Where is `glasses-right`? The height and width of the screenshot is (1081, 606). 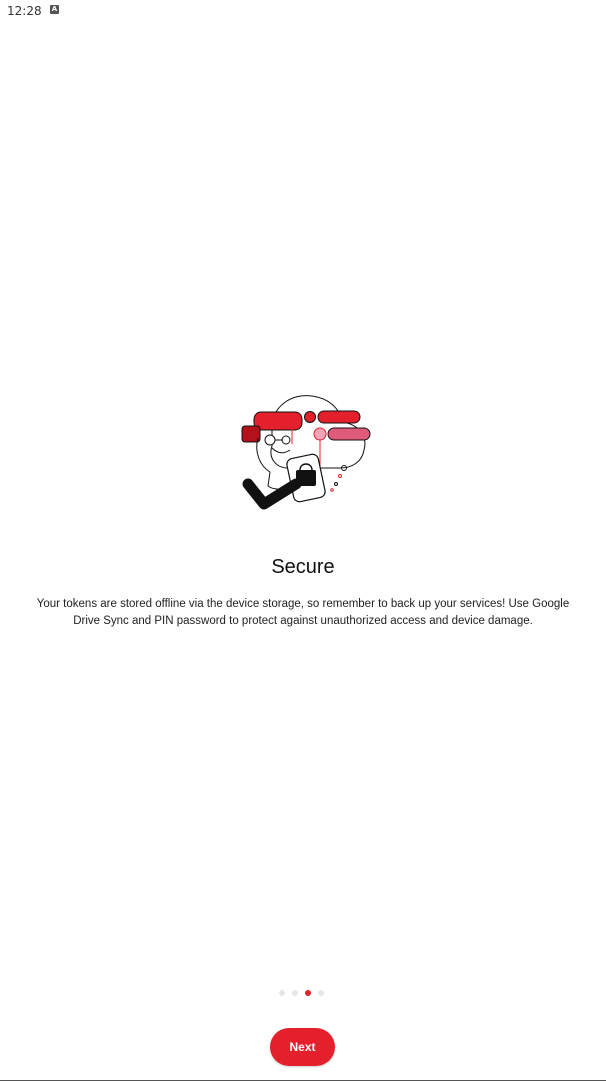
glasses-right is located at coordinates (286, 440).